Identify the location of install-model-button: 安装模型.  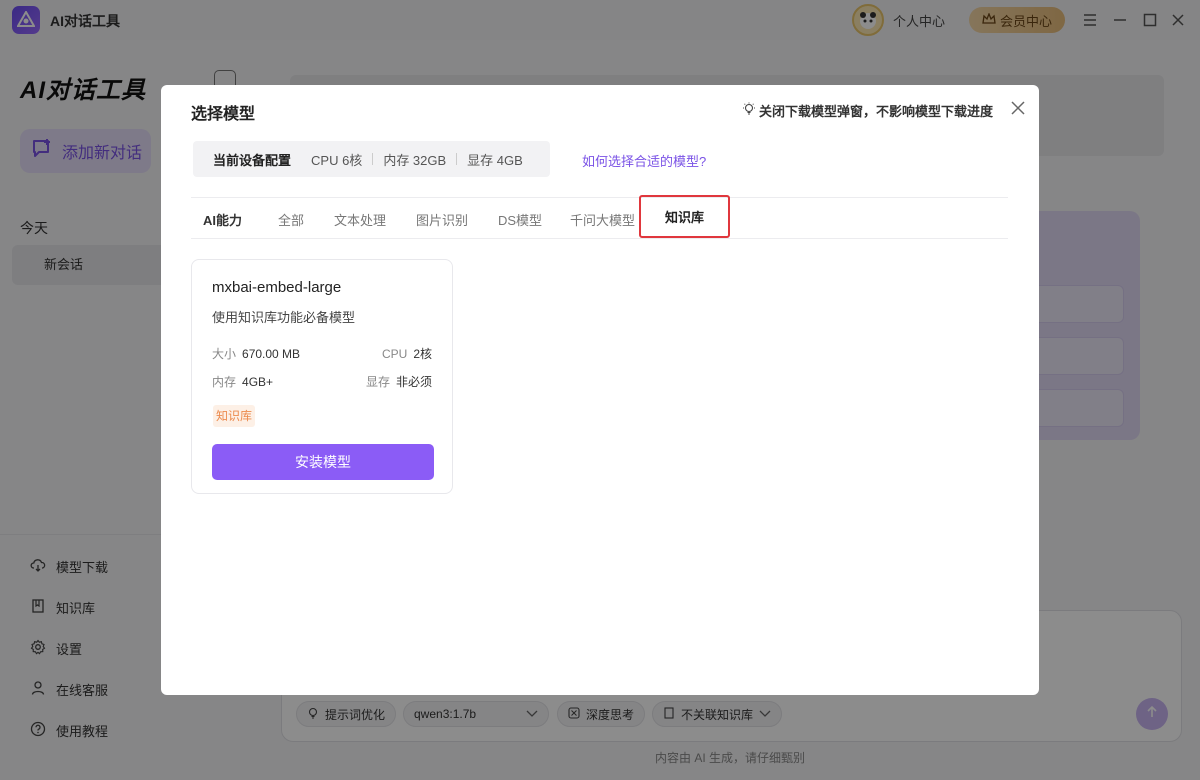
(323, 462).